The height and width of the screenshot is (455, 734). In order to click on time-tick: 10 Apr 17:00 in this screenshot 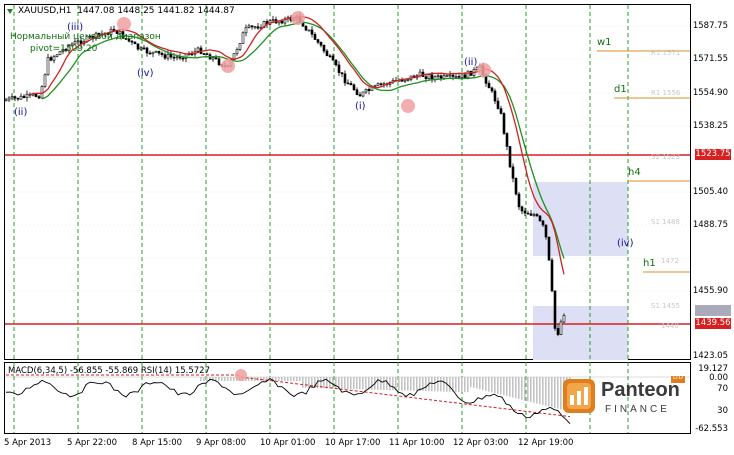, I will do `click(353, 443)`.